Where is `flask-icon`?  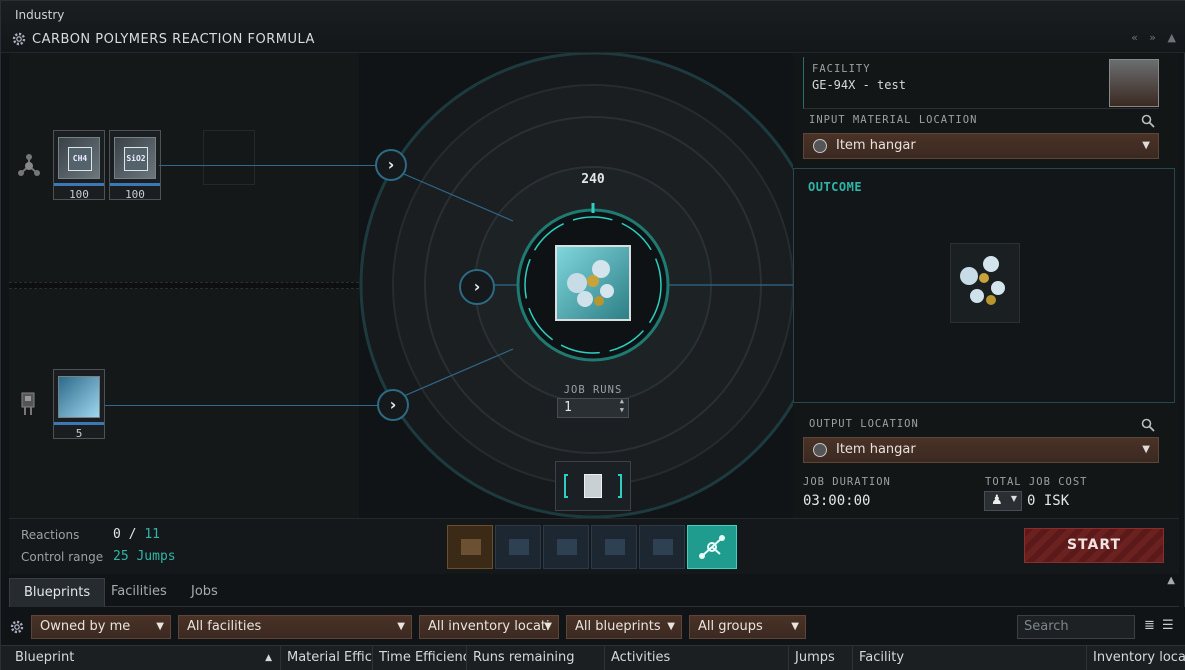 flask-icon is located at coordinates (615, 547).